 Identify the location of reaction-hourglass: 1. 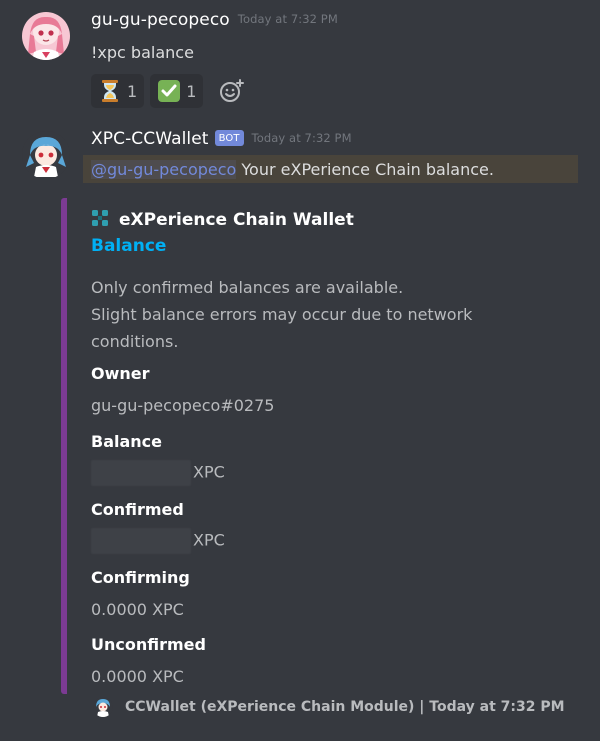
(118, 91).